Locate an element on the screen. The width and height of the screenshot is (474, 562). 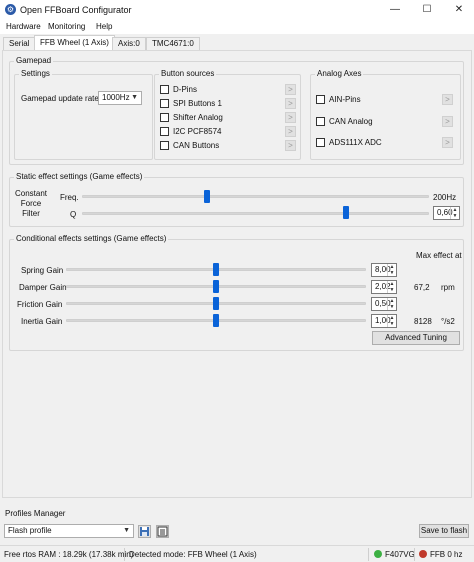
label-i2c-pcf8574: I2C PCF8574 is located at coordinates (197, 131).